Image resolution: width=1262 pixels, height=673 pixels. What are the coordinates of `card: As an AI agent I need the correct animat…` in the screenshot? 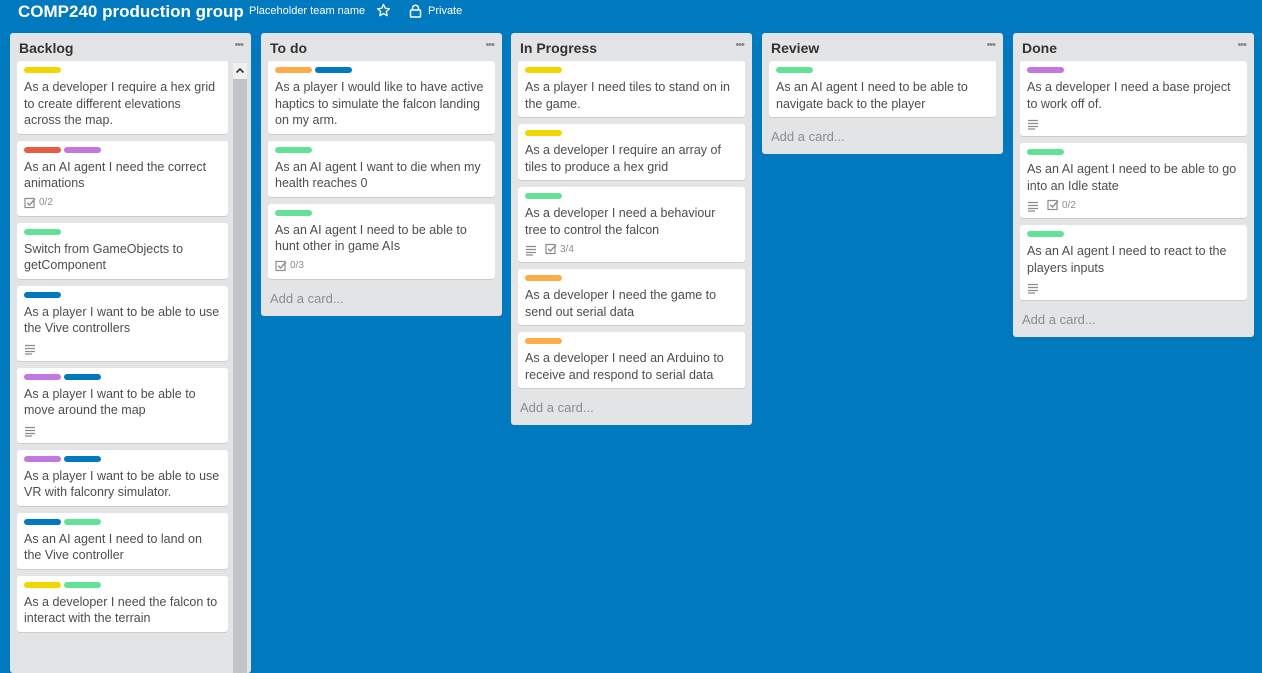 It's located at (122, 178).